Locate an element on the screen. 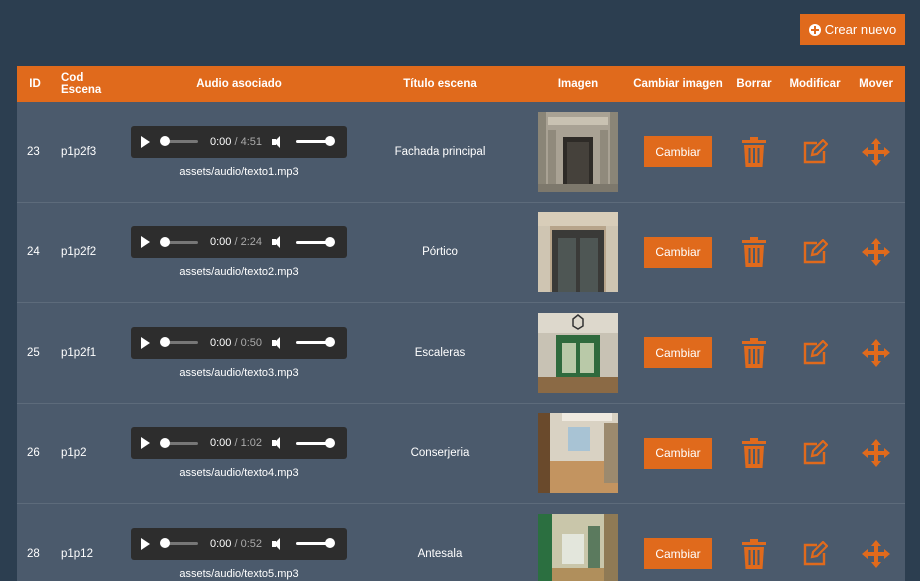 Image resolution: width=920 pixels, height=581 pixels. cell-audio: 0:00 / 2:24 assets/audio/texto2.mp3 is located at coordinates (239, 253).